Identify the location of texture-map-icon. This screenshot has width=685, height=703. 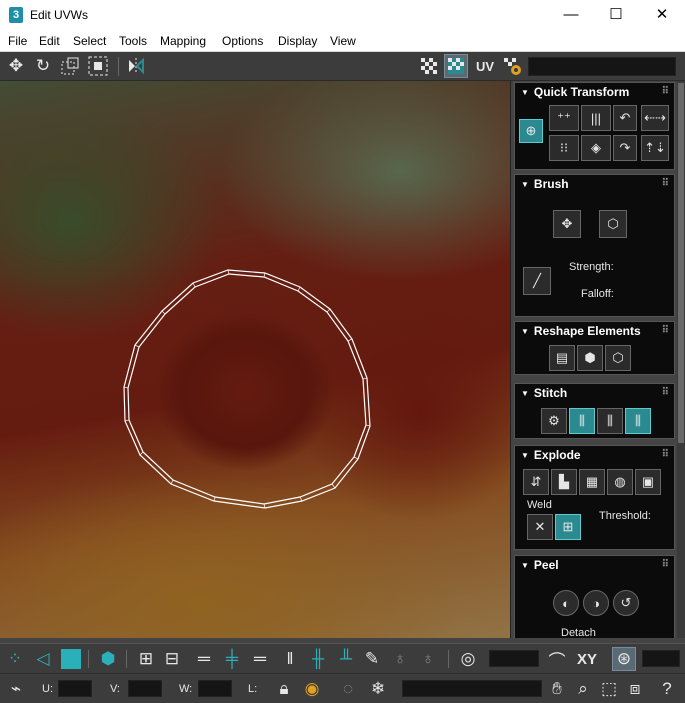
(456, 66).